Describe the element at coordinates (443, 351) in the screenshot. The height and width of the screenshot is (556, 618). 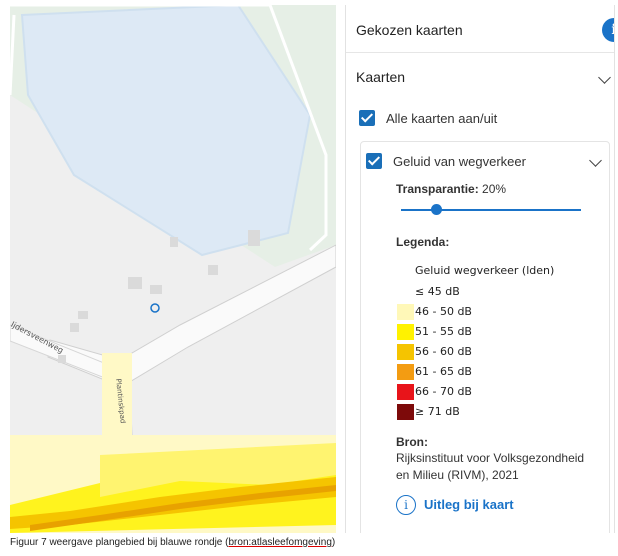
I see `legend-label: 56 - 60 dB` at that location.